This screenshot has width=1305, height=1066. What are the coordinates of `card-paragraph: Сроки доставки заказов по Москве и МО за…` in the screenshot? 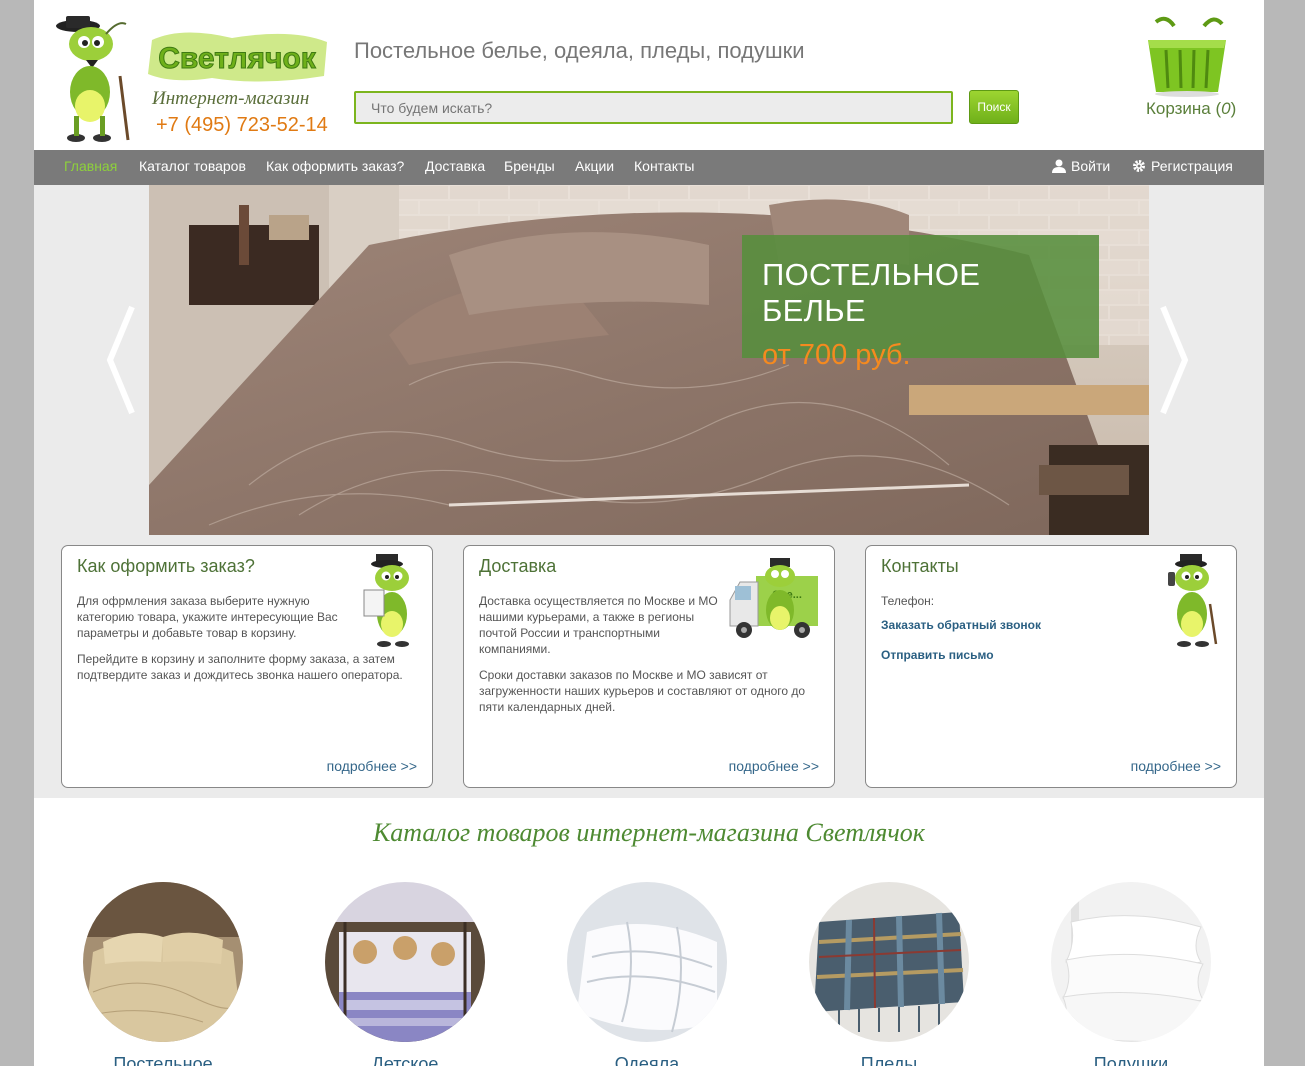 It's located at (642, 691).